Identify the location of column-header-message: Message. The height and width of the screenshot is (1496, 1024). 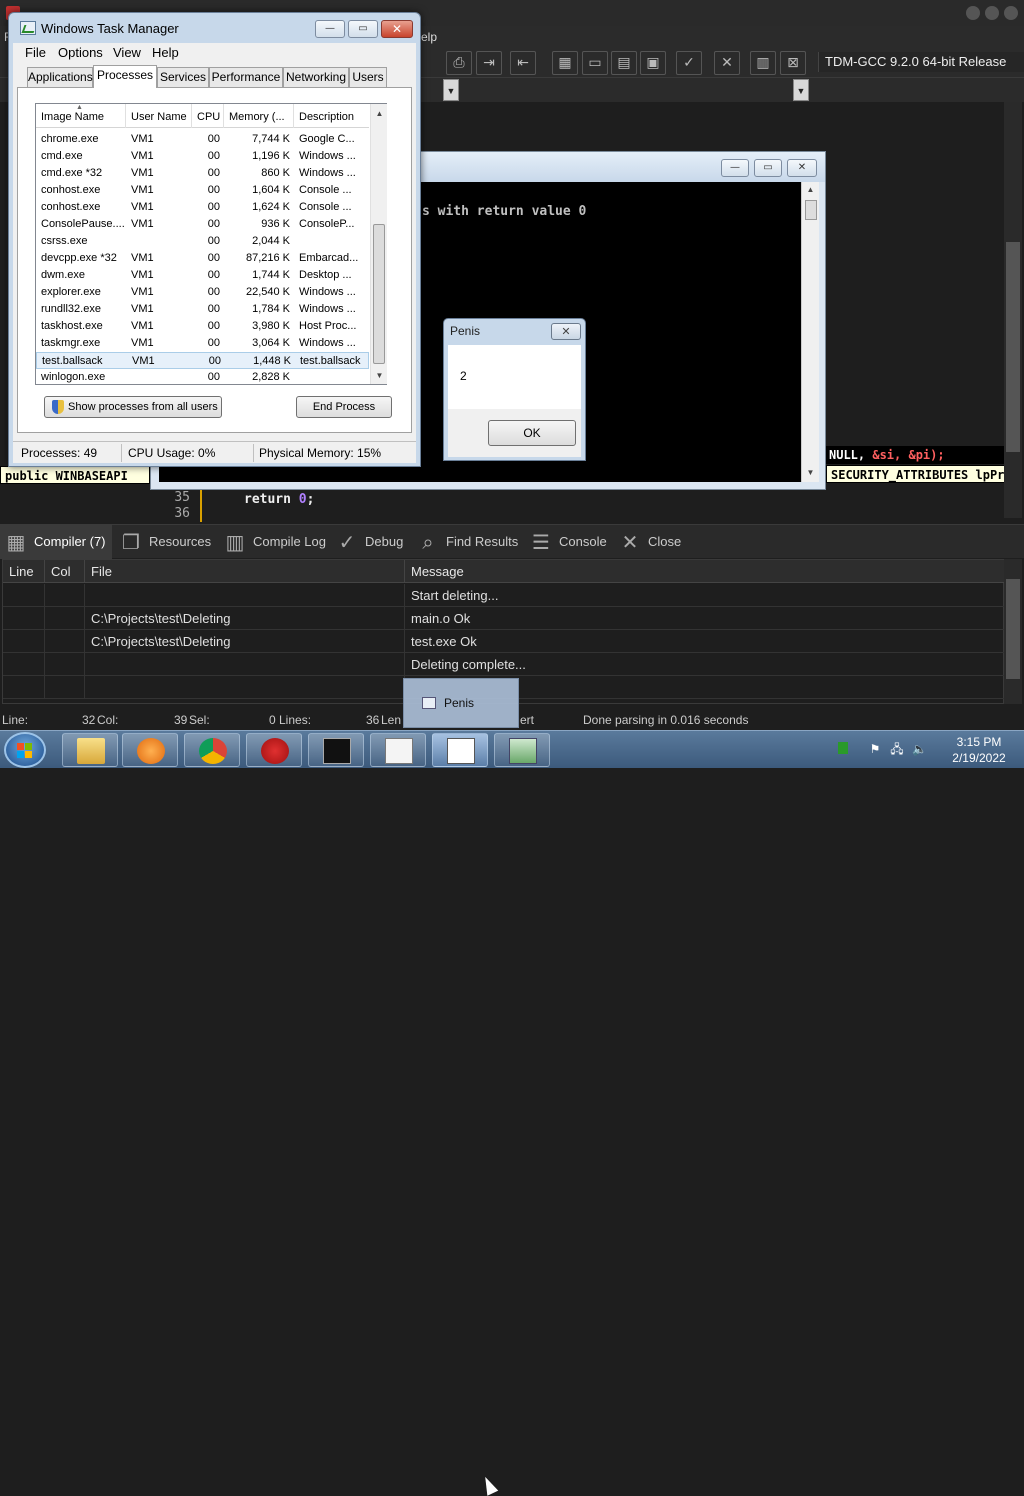
(705, 571).